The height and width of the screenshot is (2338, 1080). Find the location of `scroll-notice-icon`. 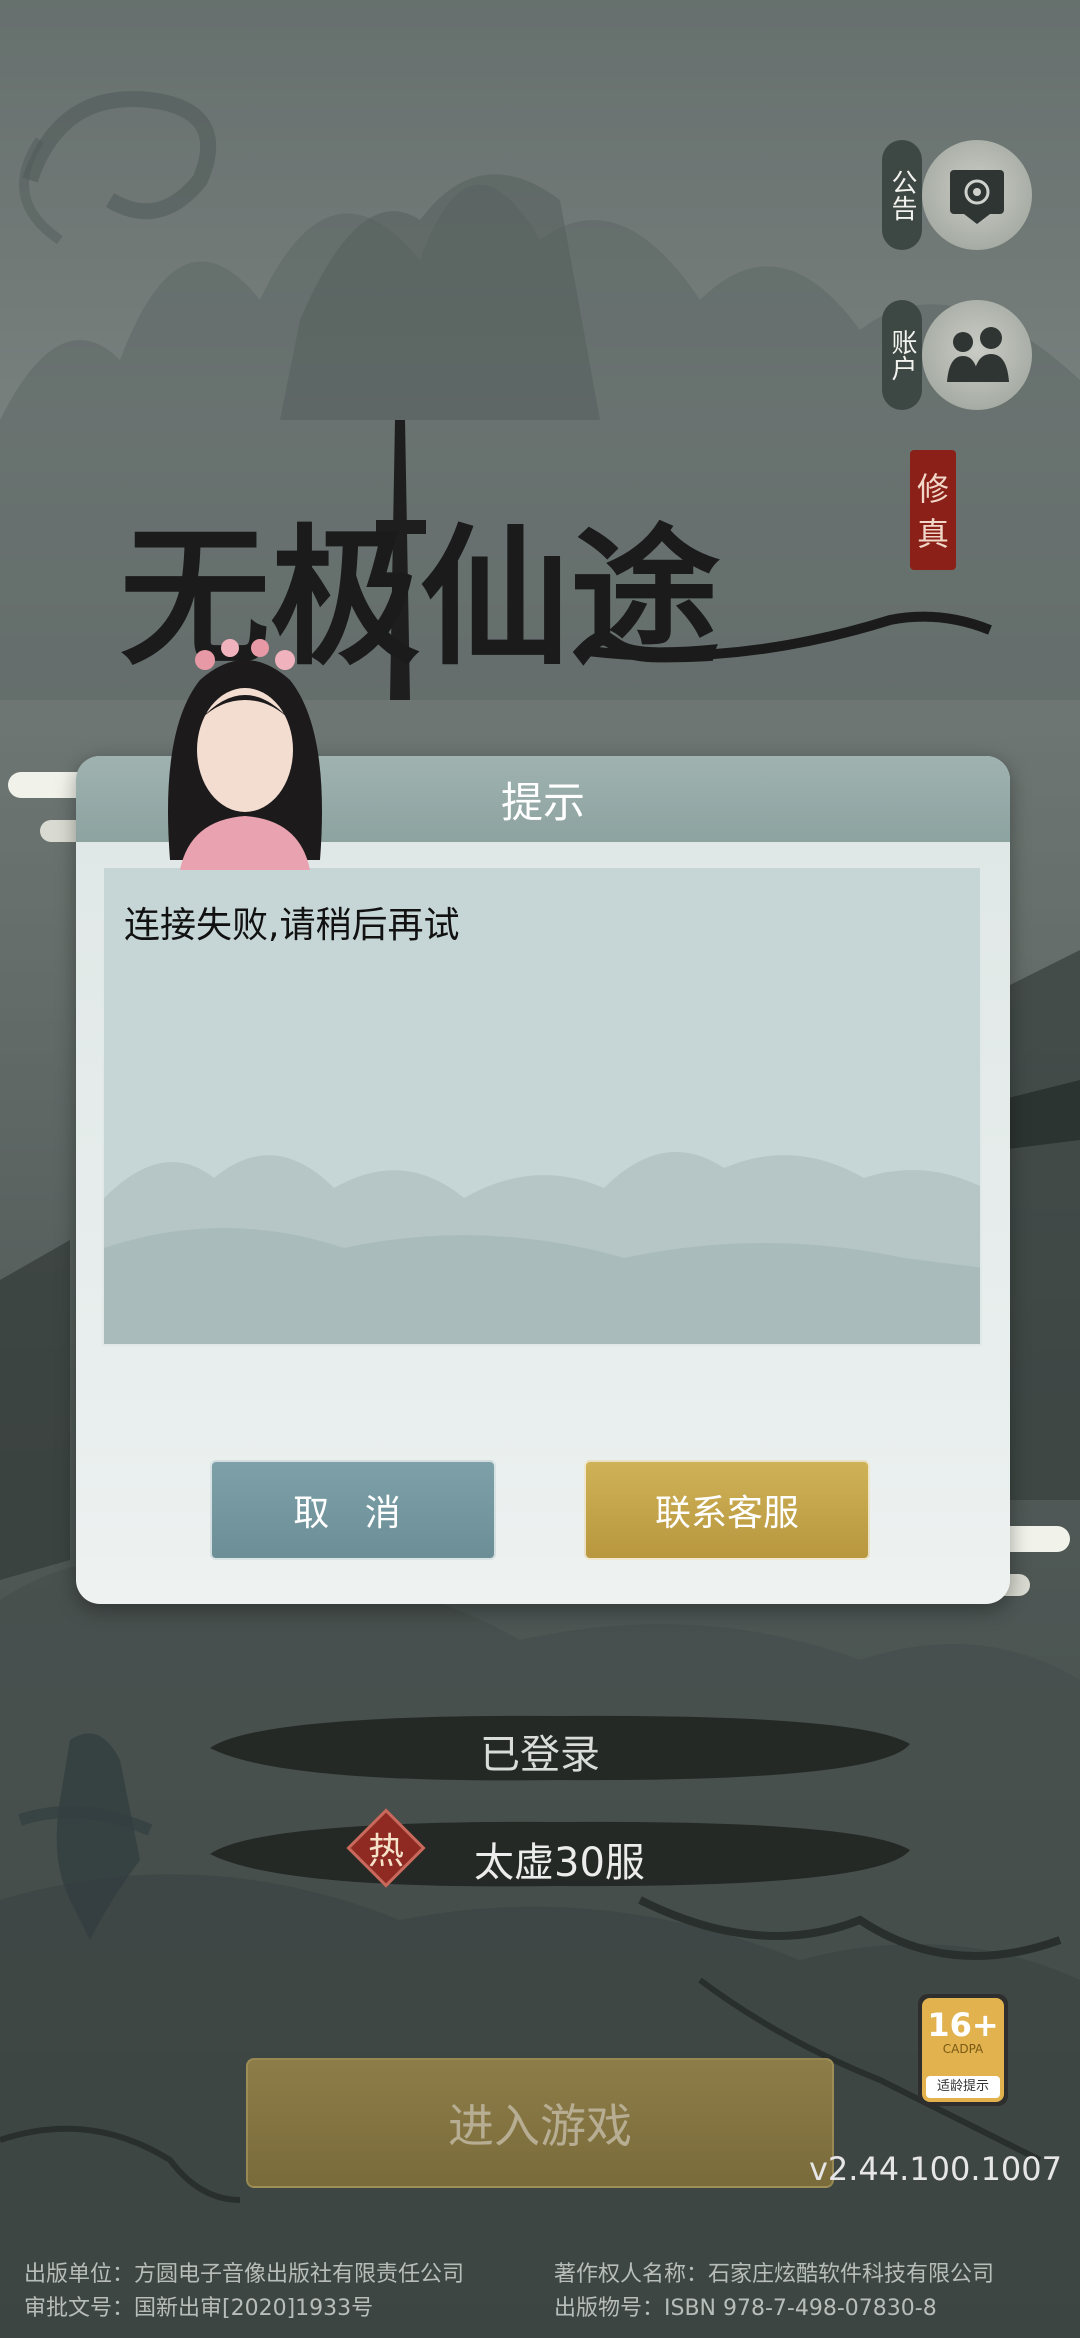

scroll-notice-icon is located at coordinates (977, 197).